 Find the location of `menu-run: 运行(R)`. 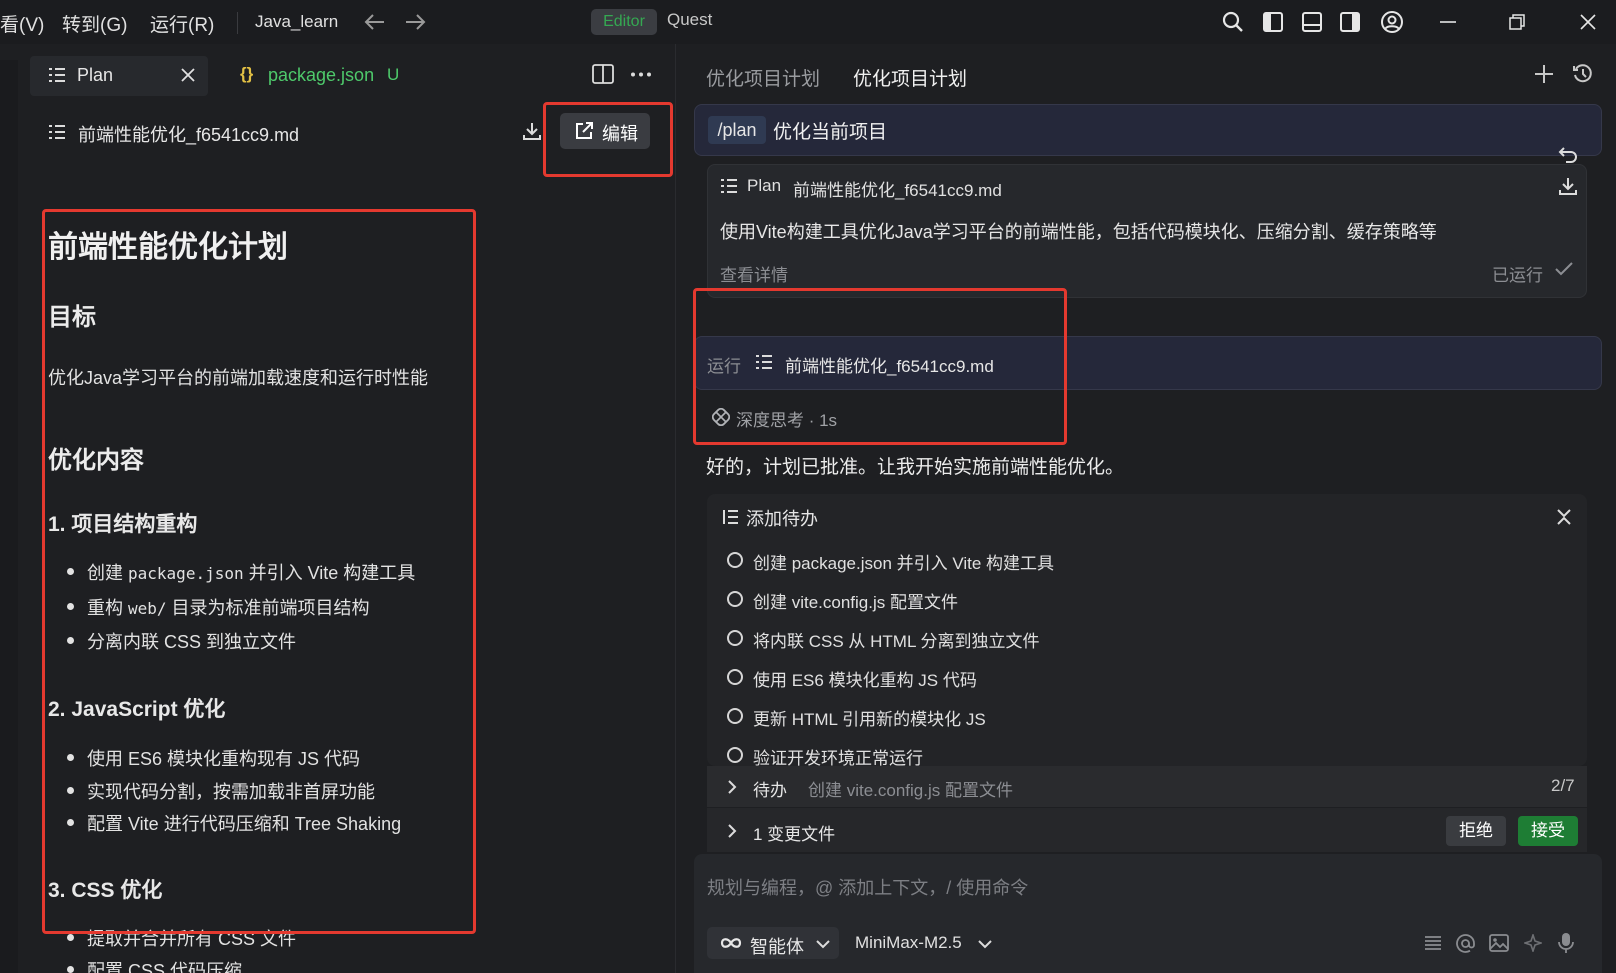

menu-run: 运行(R) is located at coordinates (182, 23).